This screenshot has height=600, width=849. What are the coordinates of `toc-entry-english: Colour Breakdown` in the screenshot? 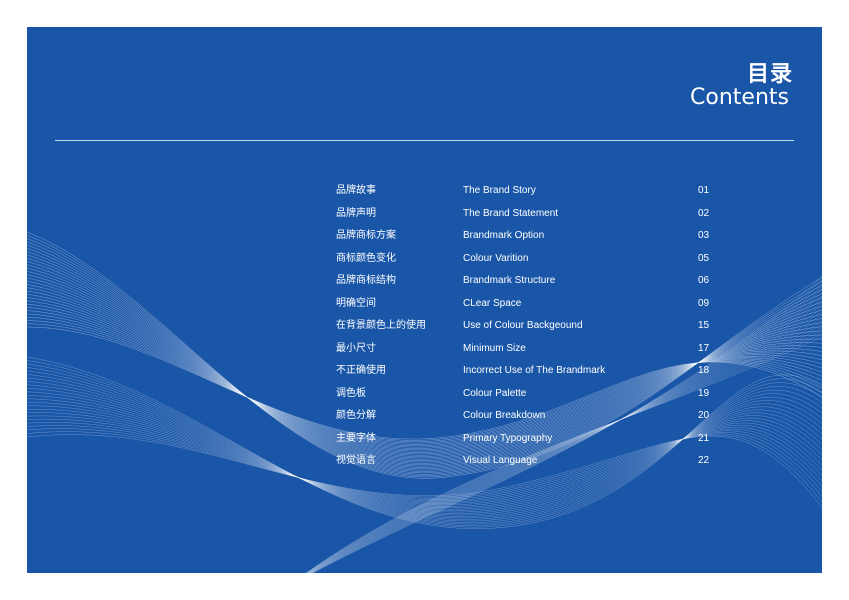 It's located at (504, 415).